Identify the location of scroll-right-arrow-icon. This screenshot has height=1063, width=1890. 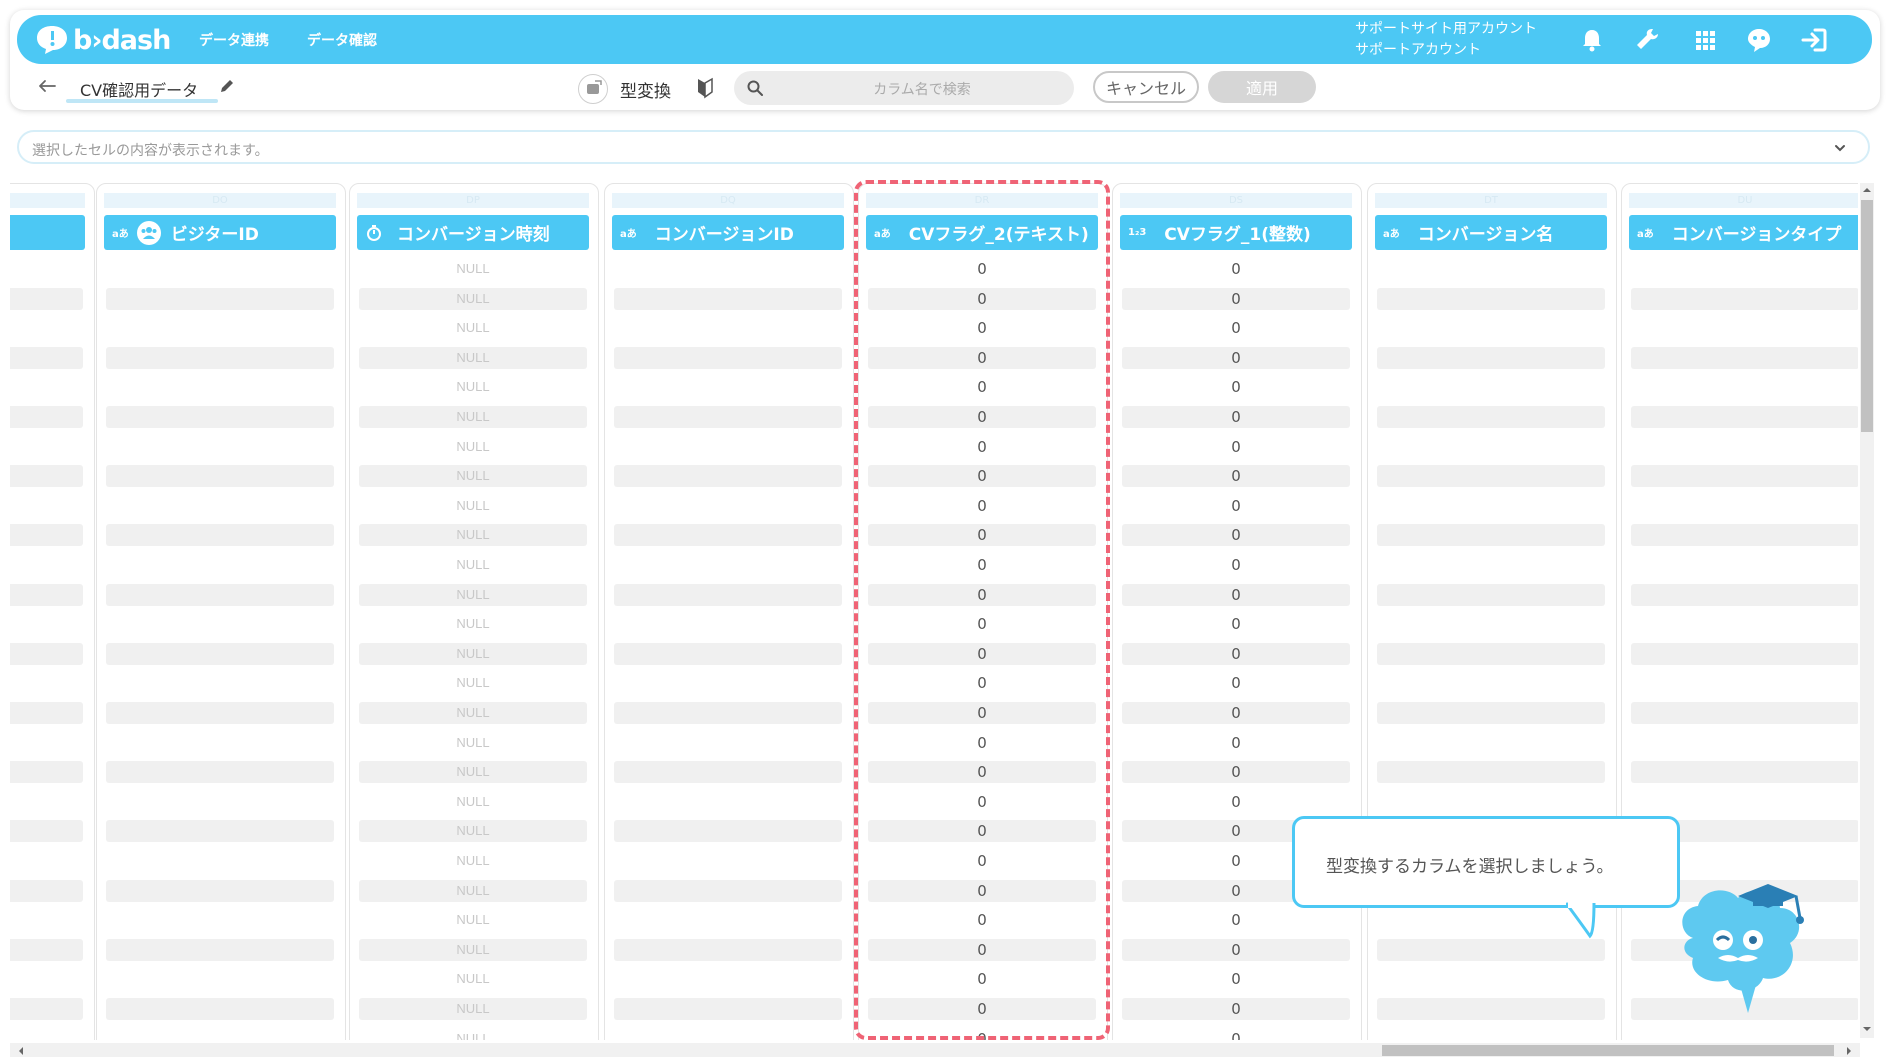
(1849, 1051).